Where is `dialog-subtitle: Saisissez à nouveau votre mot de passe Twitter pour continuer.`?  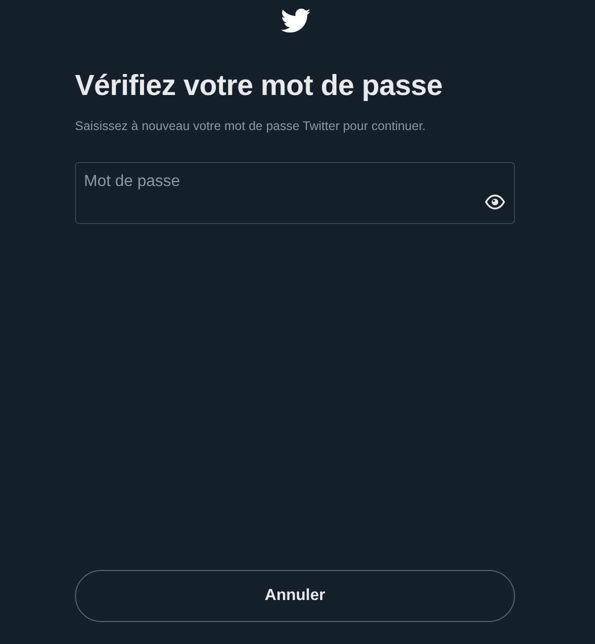
dialog-subtitle: Saisissez à nouveau votre mot de passe Twitter pour continuer. is located at coordinates (251, 126).